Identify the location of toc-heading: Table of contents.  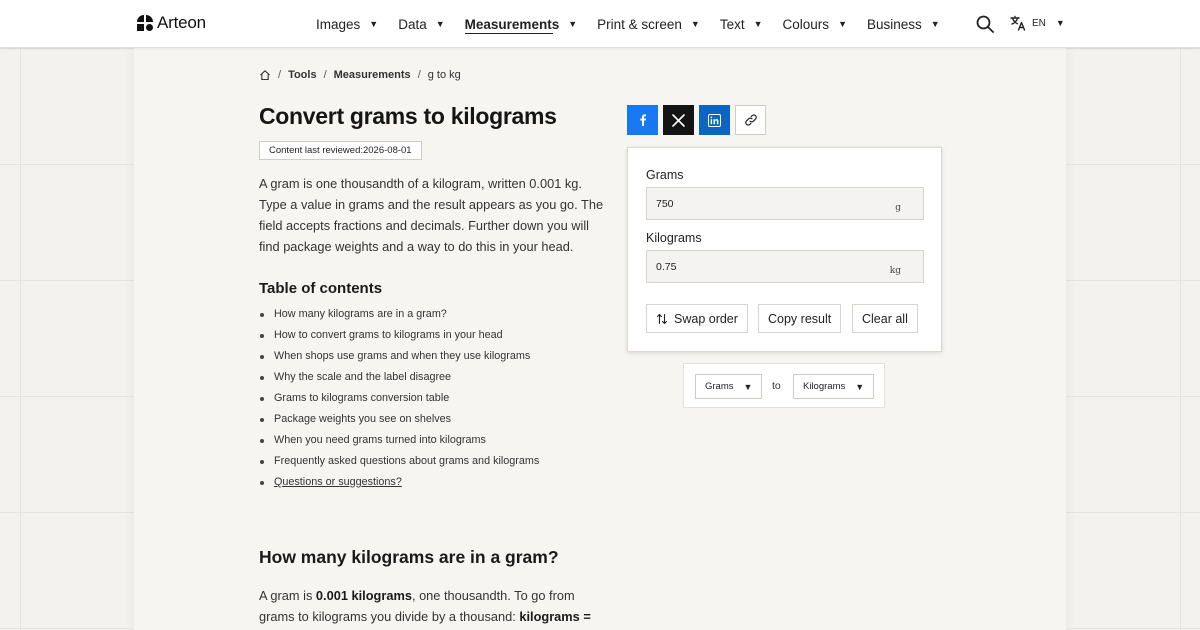
(321, 288).